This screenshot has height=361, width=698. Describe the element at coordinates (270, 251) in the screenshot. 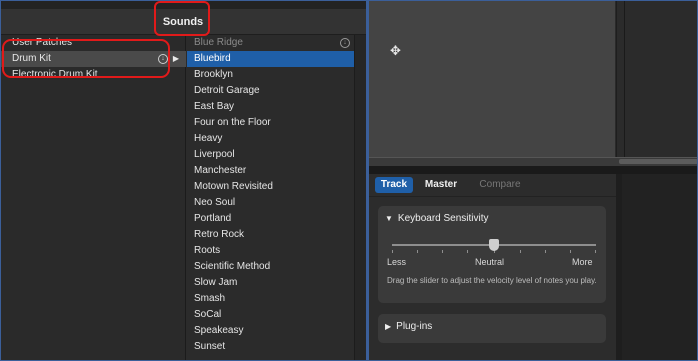

I see `kit-item: Roots` at that location.